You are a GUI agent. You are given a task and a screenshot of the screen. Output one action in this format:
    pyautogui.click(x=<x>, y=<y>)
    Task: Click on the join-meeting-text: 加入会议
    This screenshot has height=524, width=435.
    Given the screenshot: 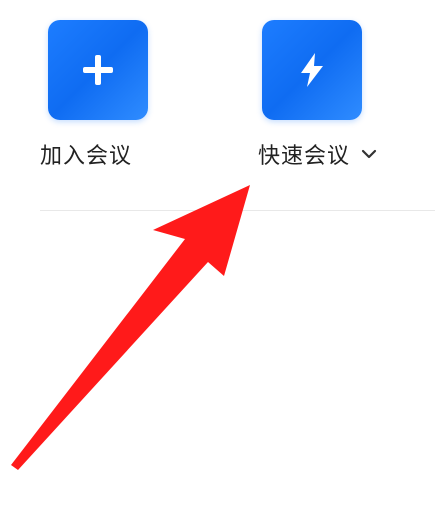 What is the action you would take?
    pyautogui.click(x=86, y=156)
    